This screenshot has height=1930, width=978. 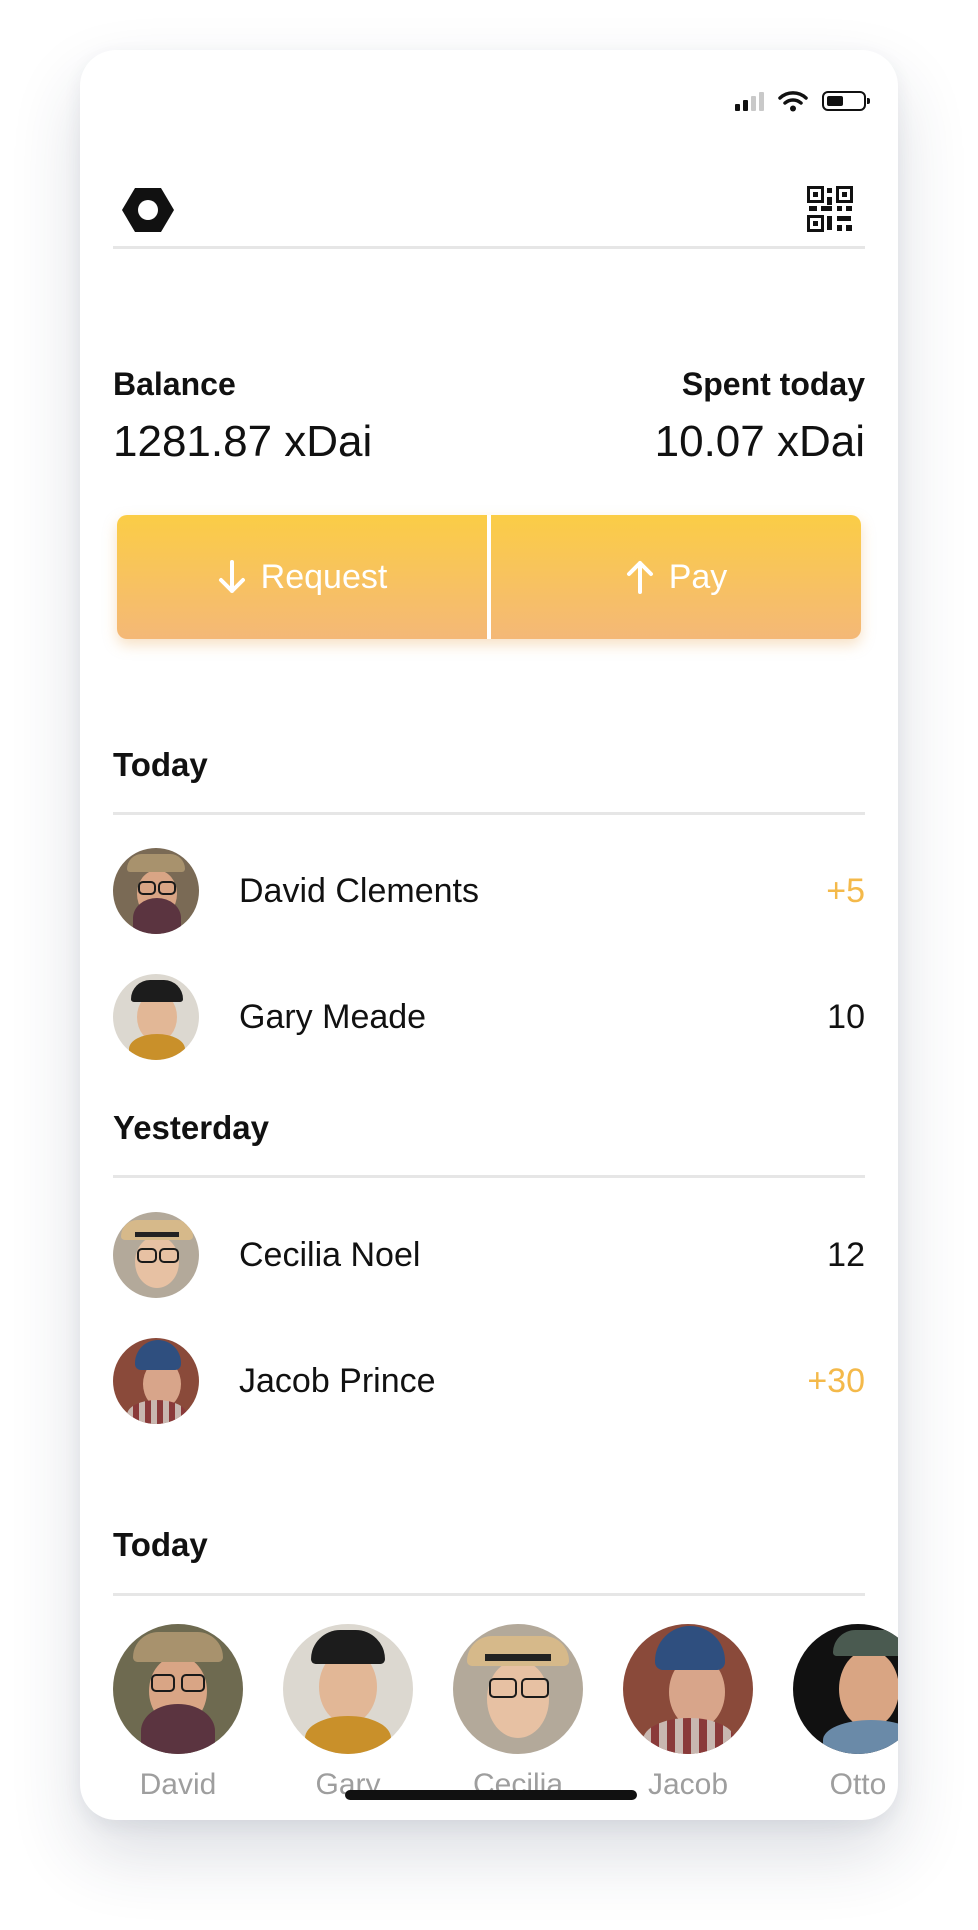 I want to click on arrow-down-icon, so click(x=231, y=576).